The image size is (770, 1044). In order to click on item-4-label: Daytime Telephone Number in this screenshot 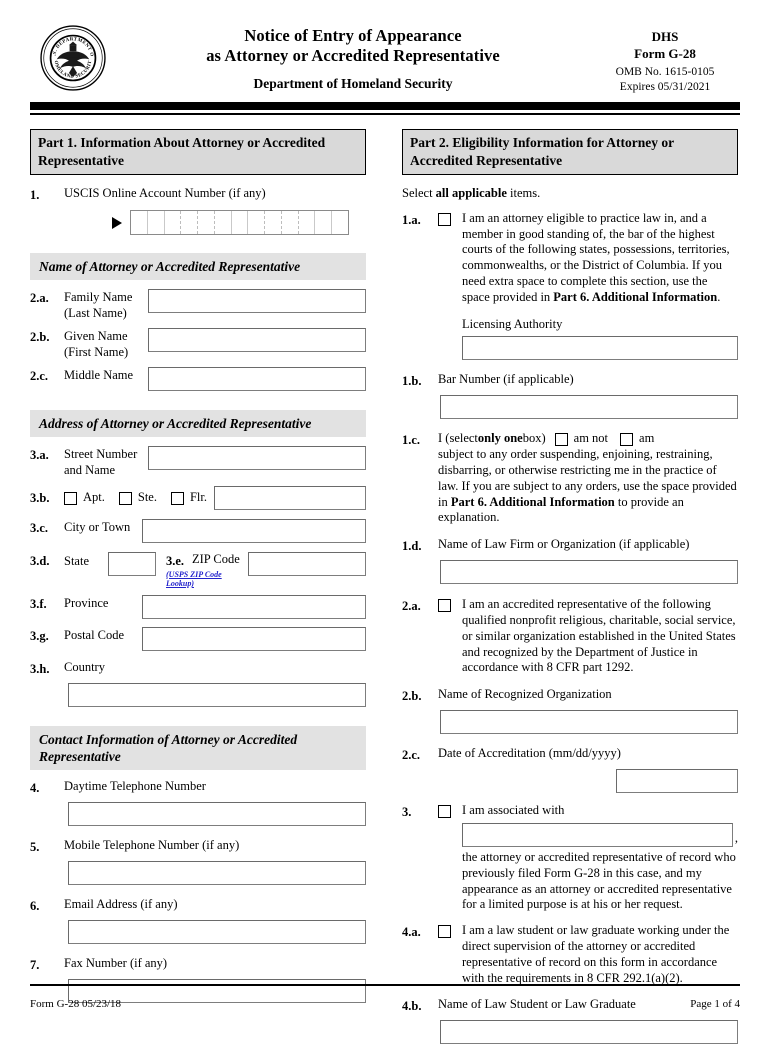, I will do `click(135, 786)`.